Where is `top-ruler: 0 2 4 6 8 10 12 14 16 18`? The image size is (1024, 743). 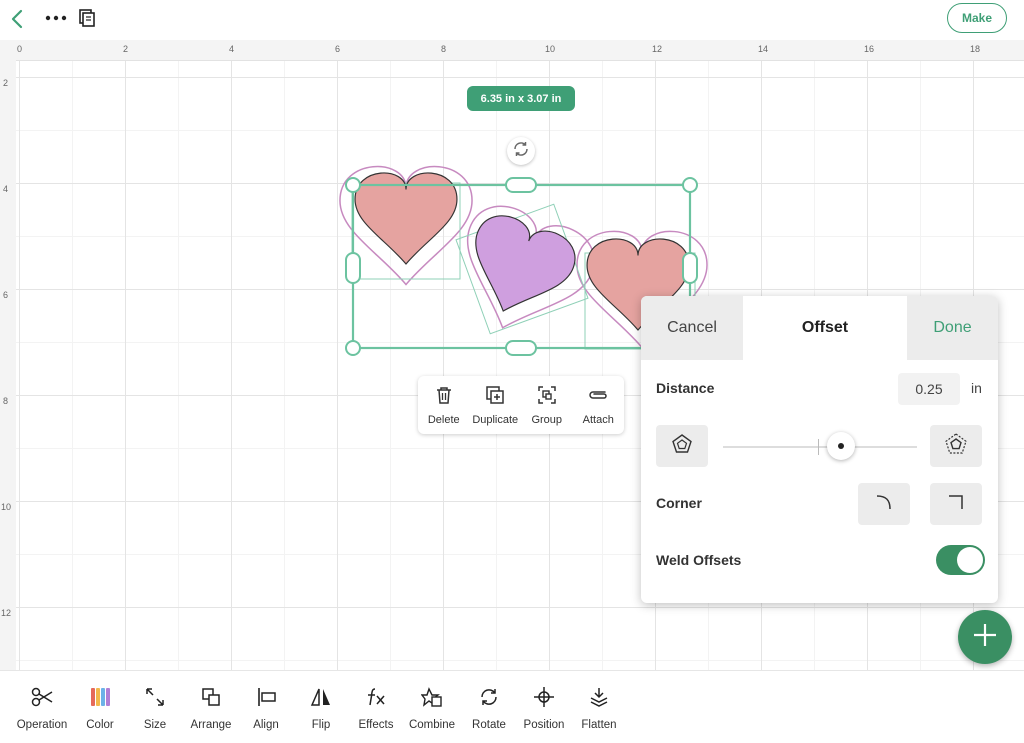 top-ruler: 0 2 4 6 8 10 12 14 16 18 is located at coordinates (512, 50).